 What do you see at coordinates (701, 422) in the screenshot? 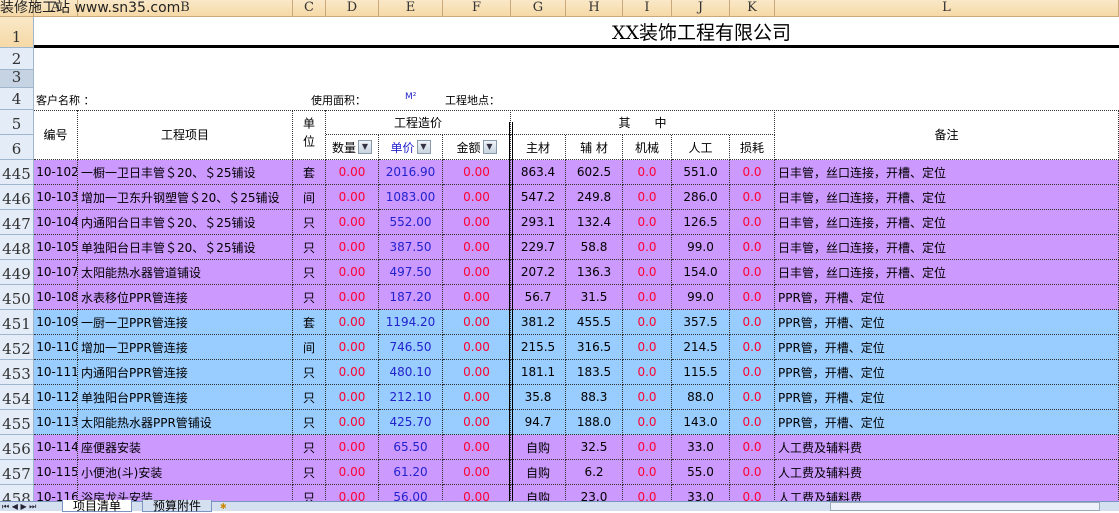
I see `cell-labor: 143.0` at bounding box center [701, 422].